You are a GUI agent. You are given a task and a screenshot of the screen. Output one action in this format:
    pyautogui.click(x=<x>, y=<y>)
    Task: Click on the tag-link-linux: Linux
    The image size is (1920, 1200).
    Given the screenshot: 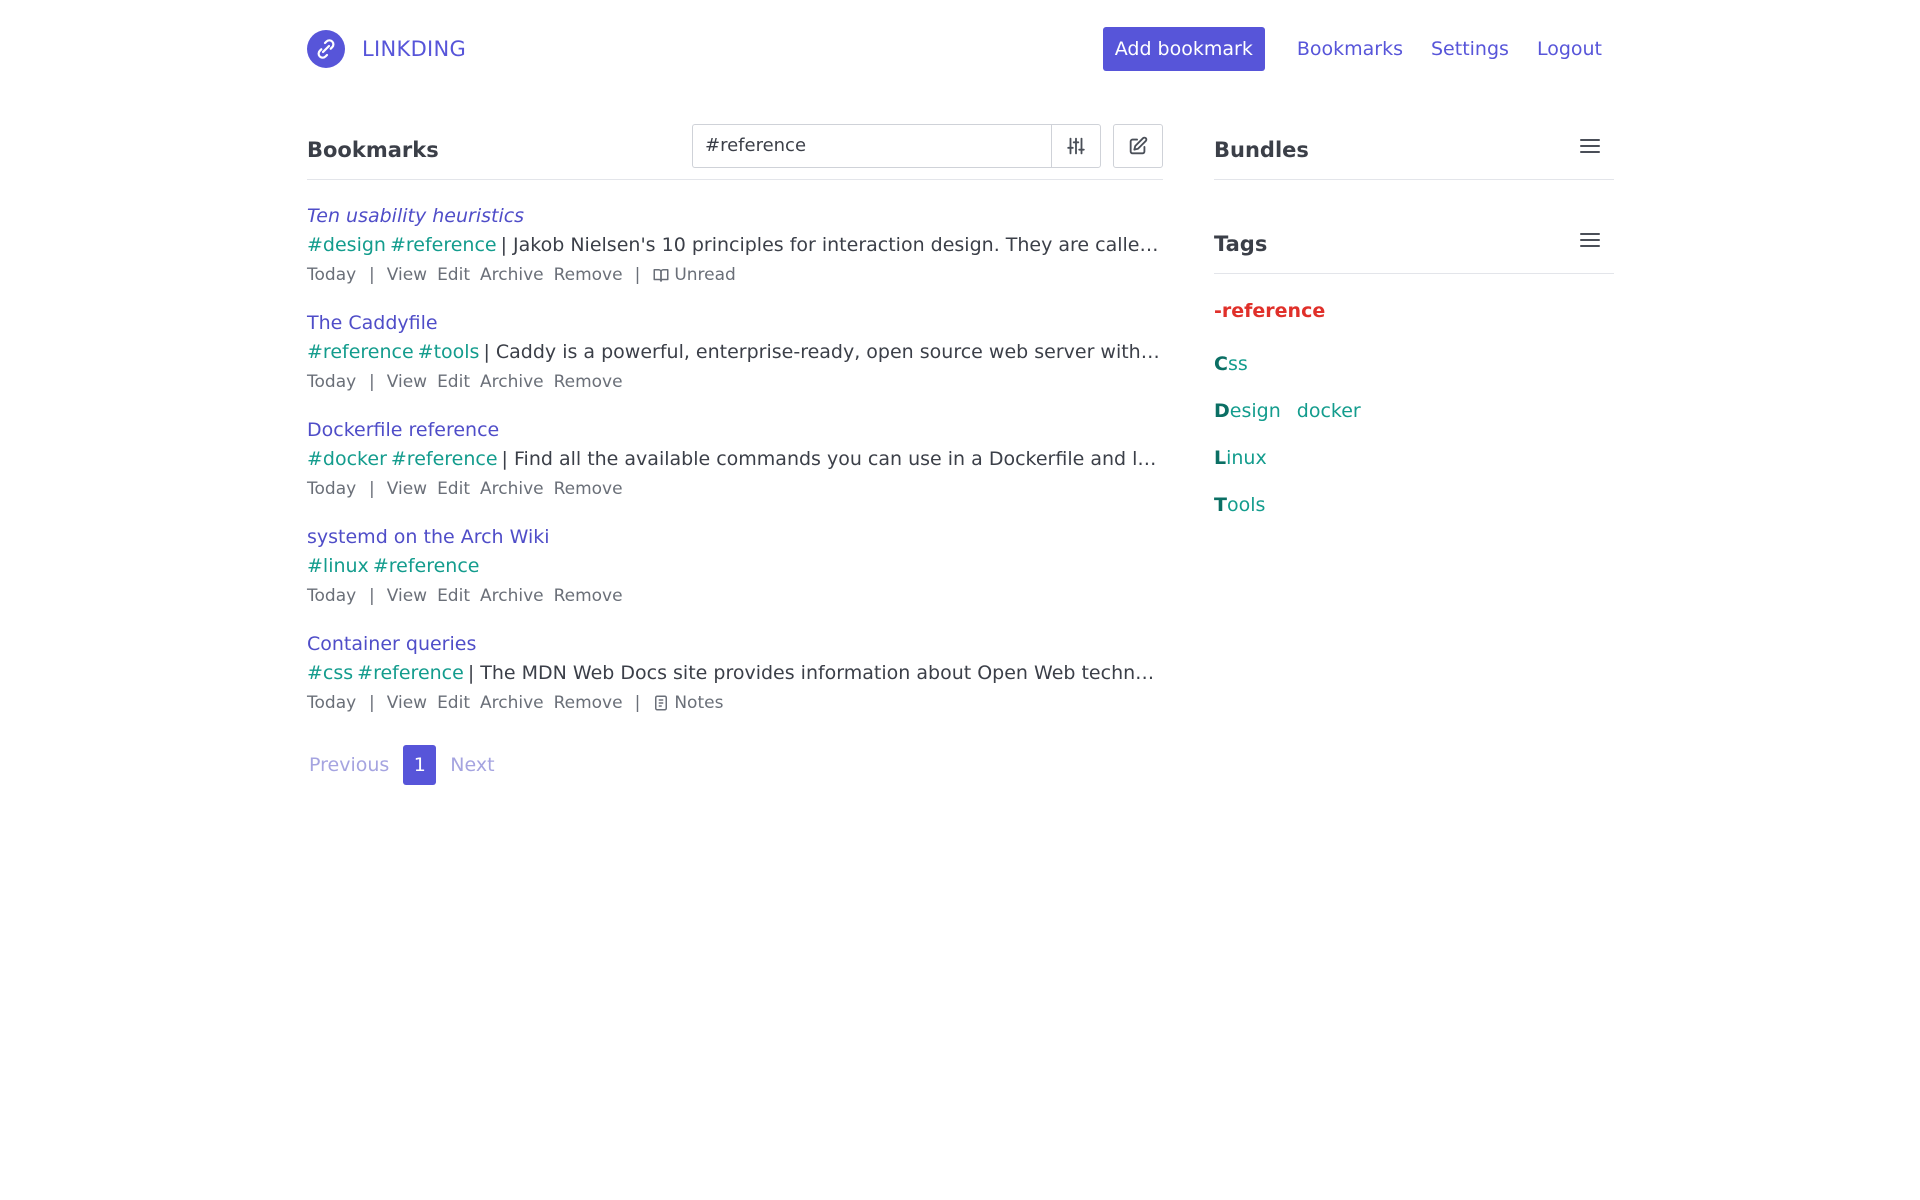 What is the action you would take?
    pyautogui.click(x=1240, y=458)
    